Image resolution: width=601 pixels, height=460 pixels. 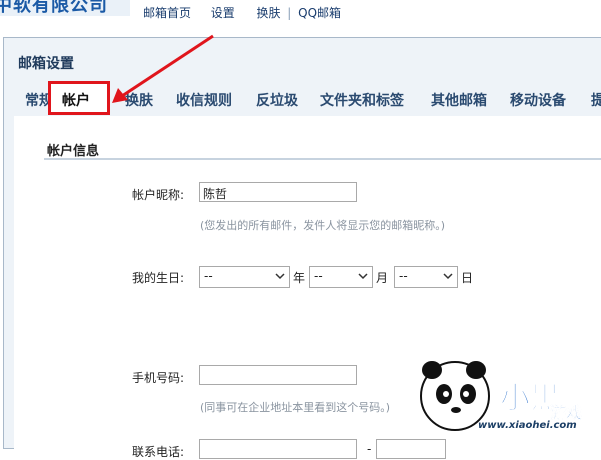 What do you see at coordinates (411, 449) in the screenshot?
I see `phone-number-input` at bounding box center [411, 449].